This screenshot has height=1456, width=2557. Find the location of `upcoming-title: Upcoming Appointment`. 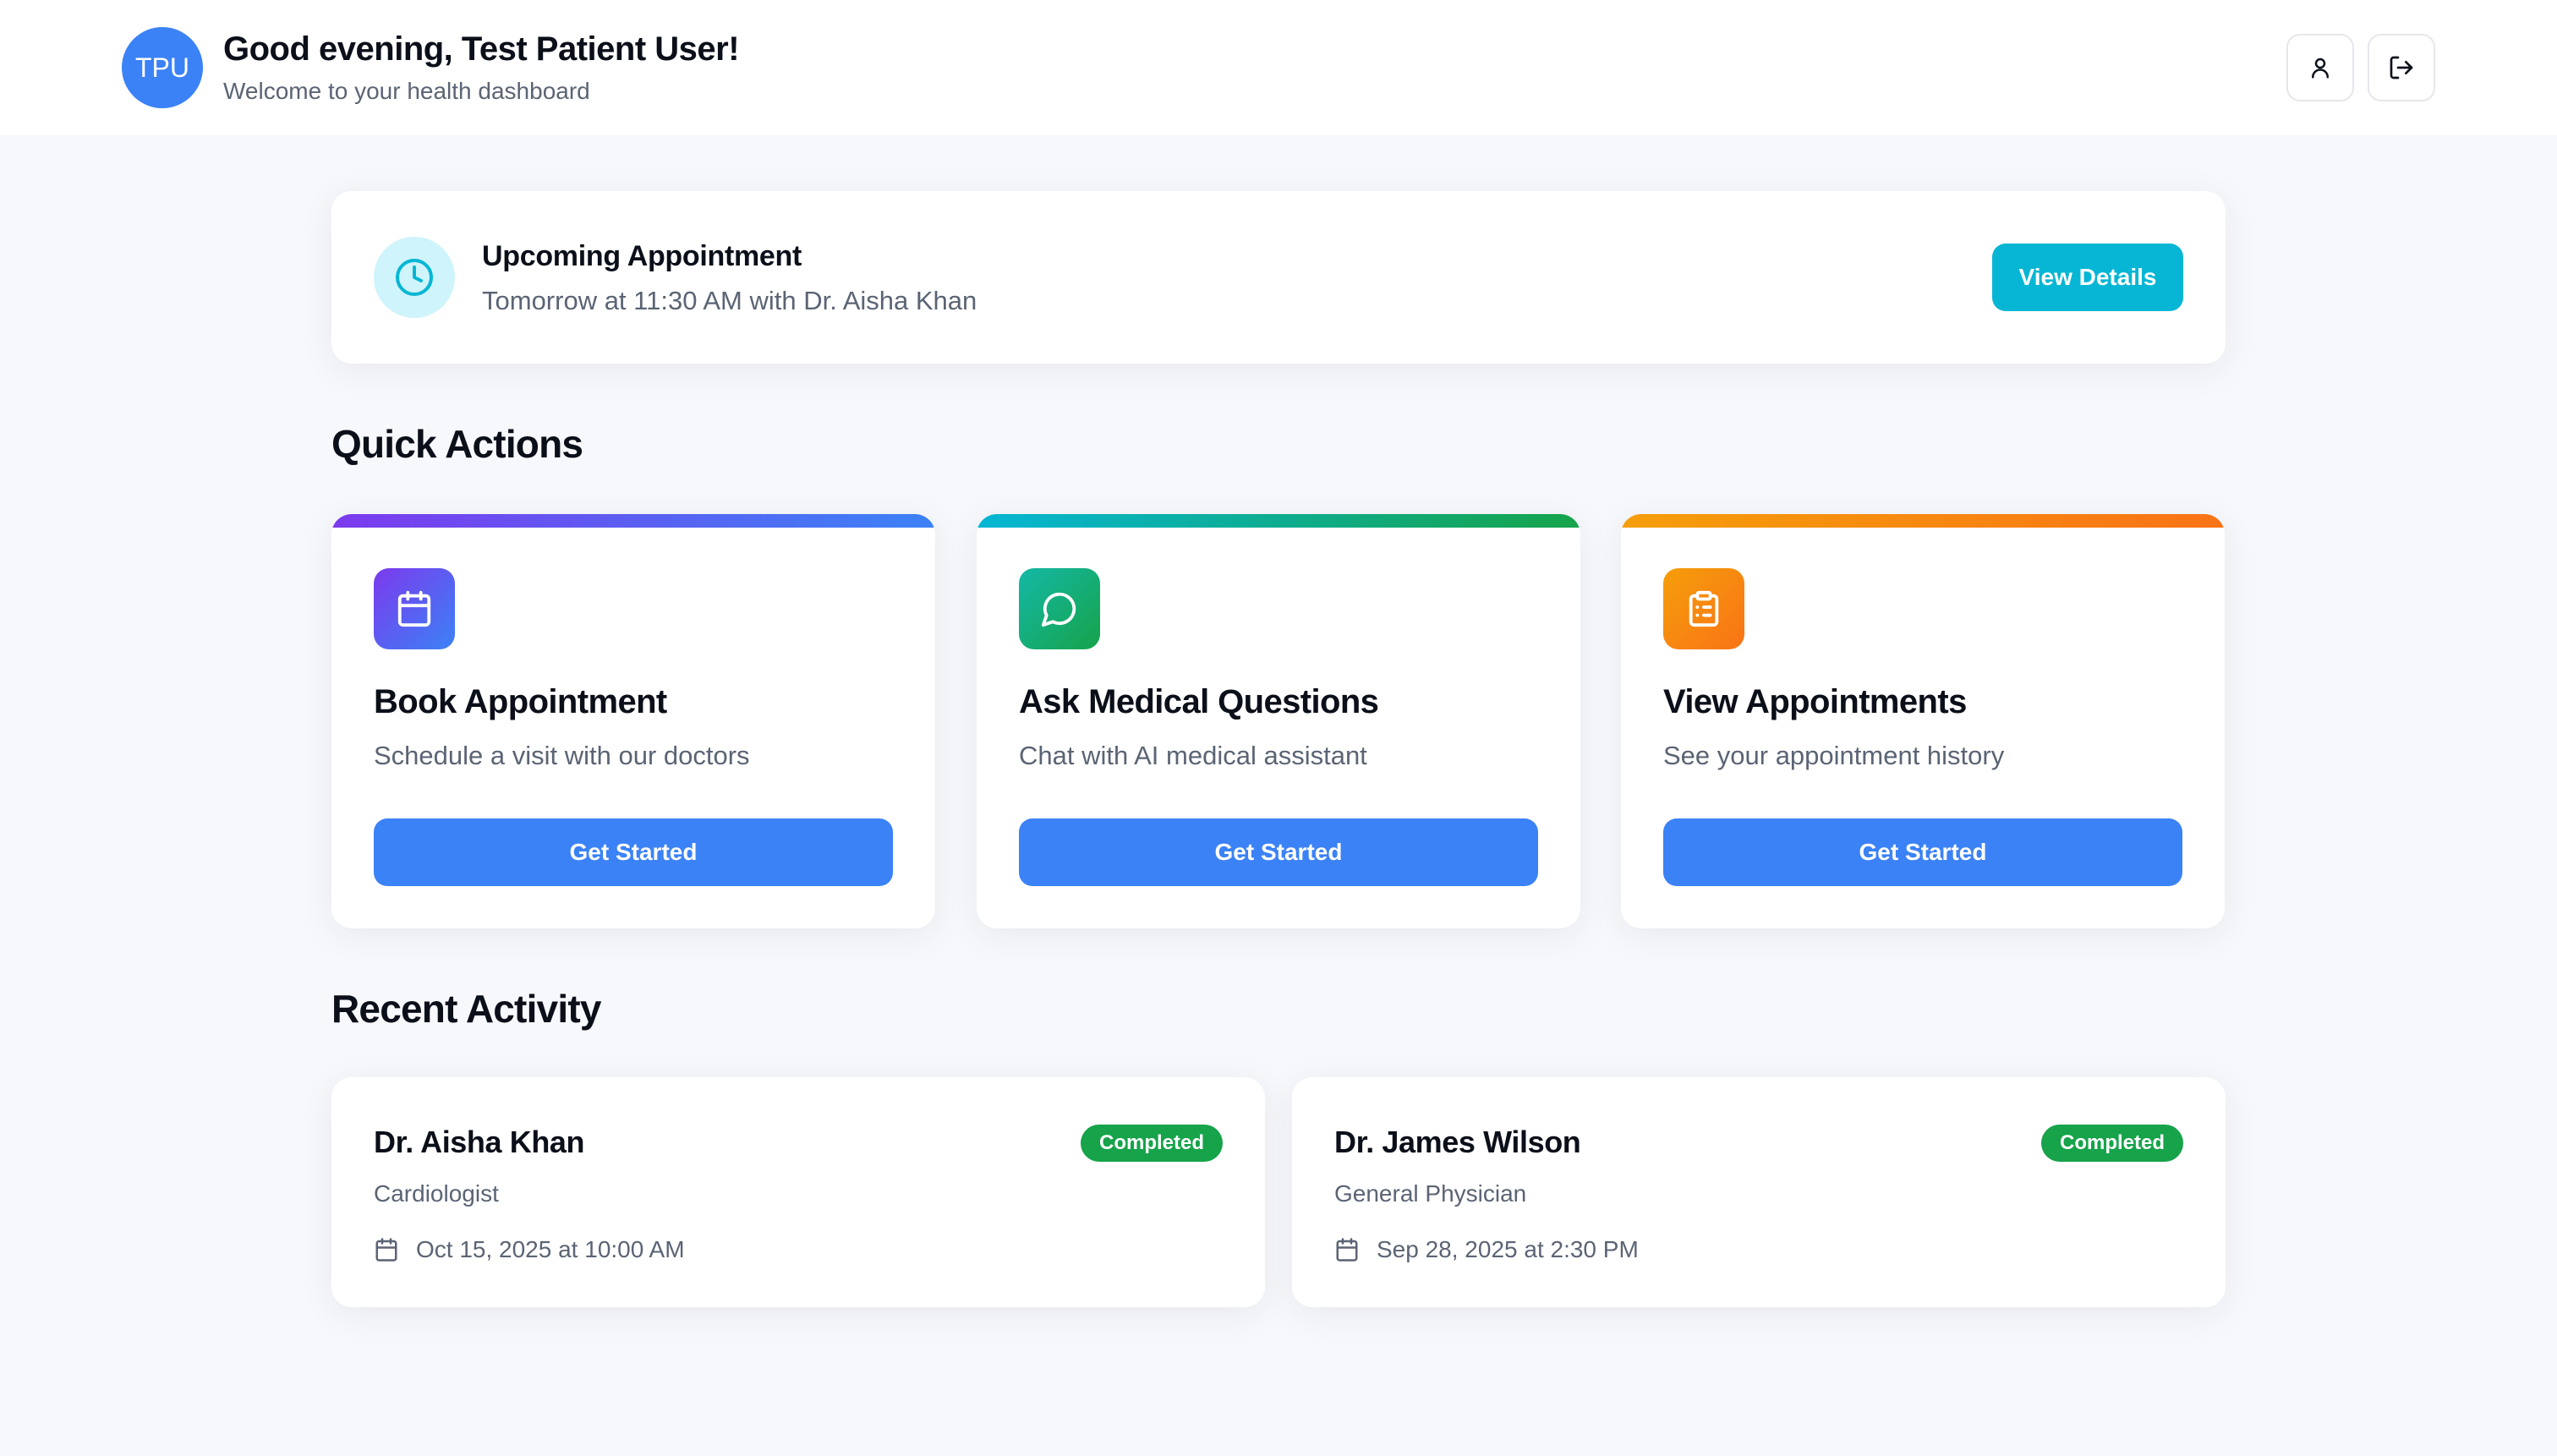

upcoming-title: Upcoming Appointment is located at coordinates (642, 256).